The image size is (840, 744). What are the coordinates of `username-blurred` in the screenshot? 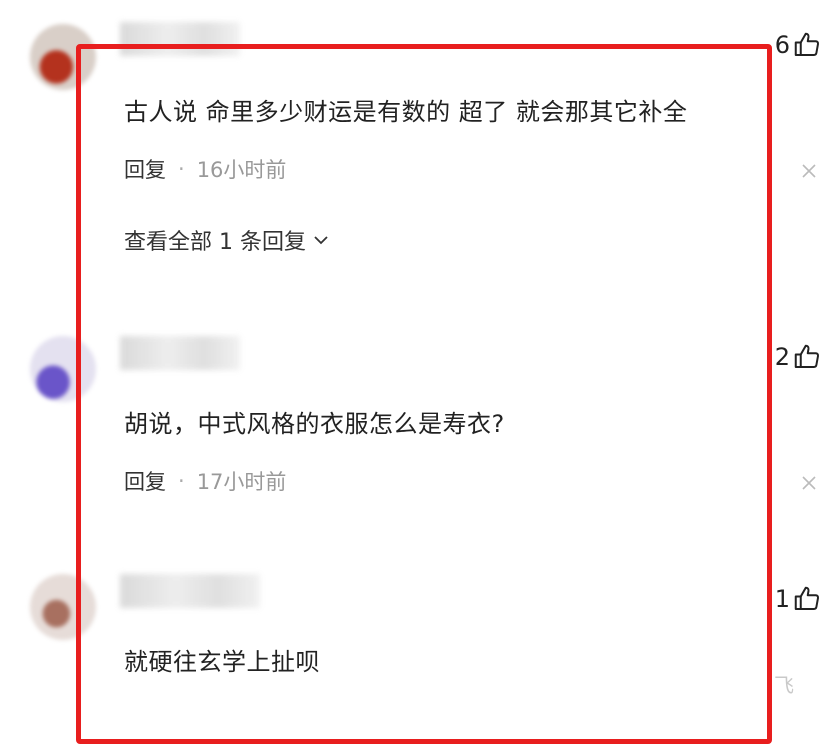 It's located at (190, 591).